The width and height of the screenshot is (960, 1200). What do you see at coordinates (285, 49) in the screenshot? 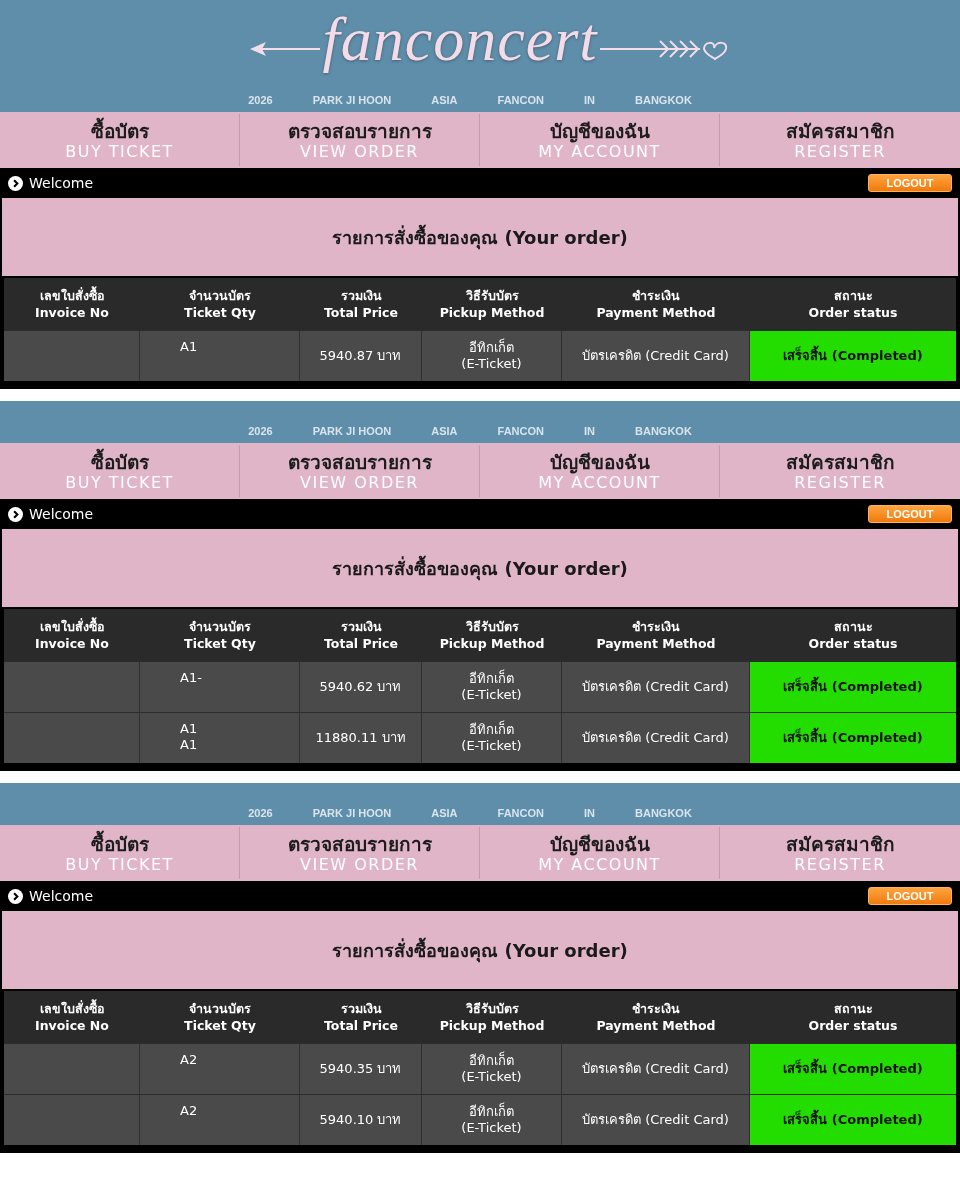
I see `arrowhead-drawing` at bounding box center [285, 49].